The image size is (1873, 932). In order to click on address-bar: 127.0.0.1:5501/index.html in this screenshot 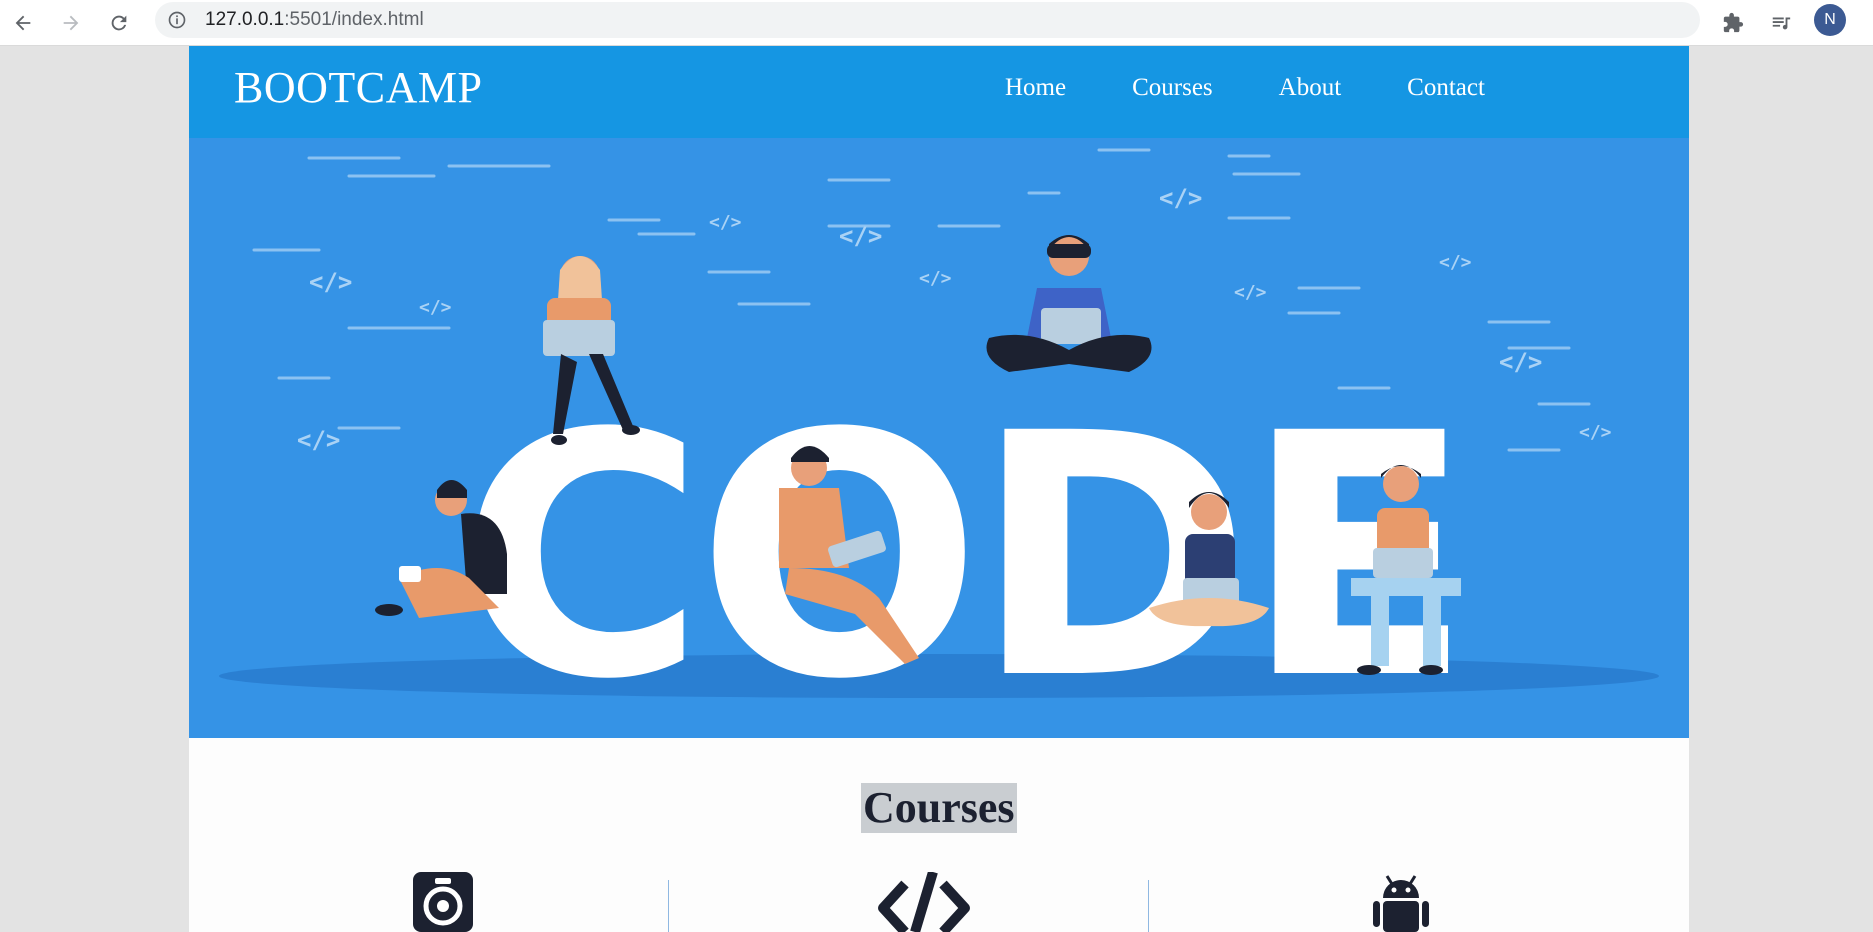, I will do `click(996, 20)`.